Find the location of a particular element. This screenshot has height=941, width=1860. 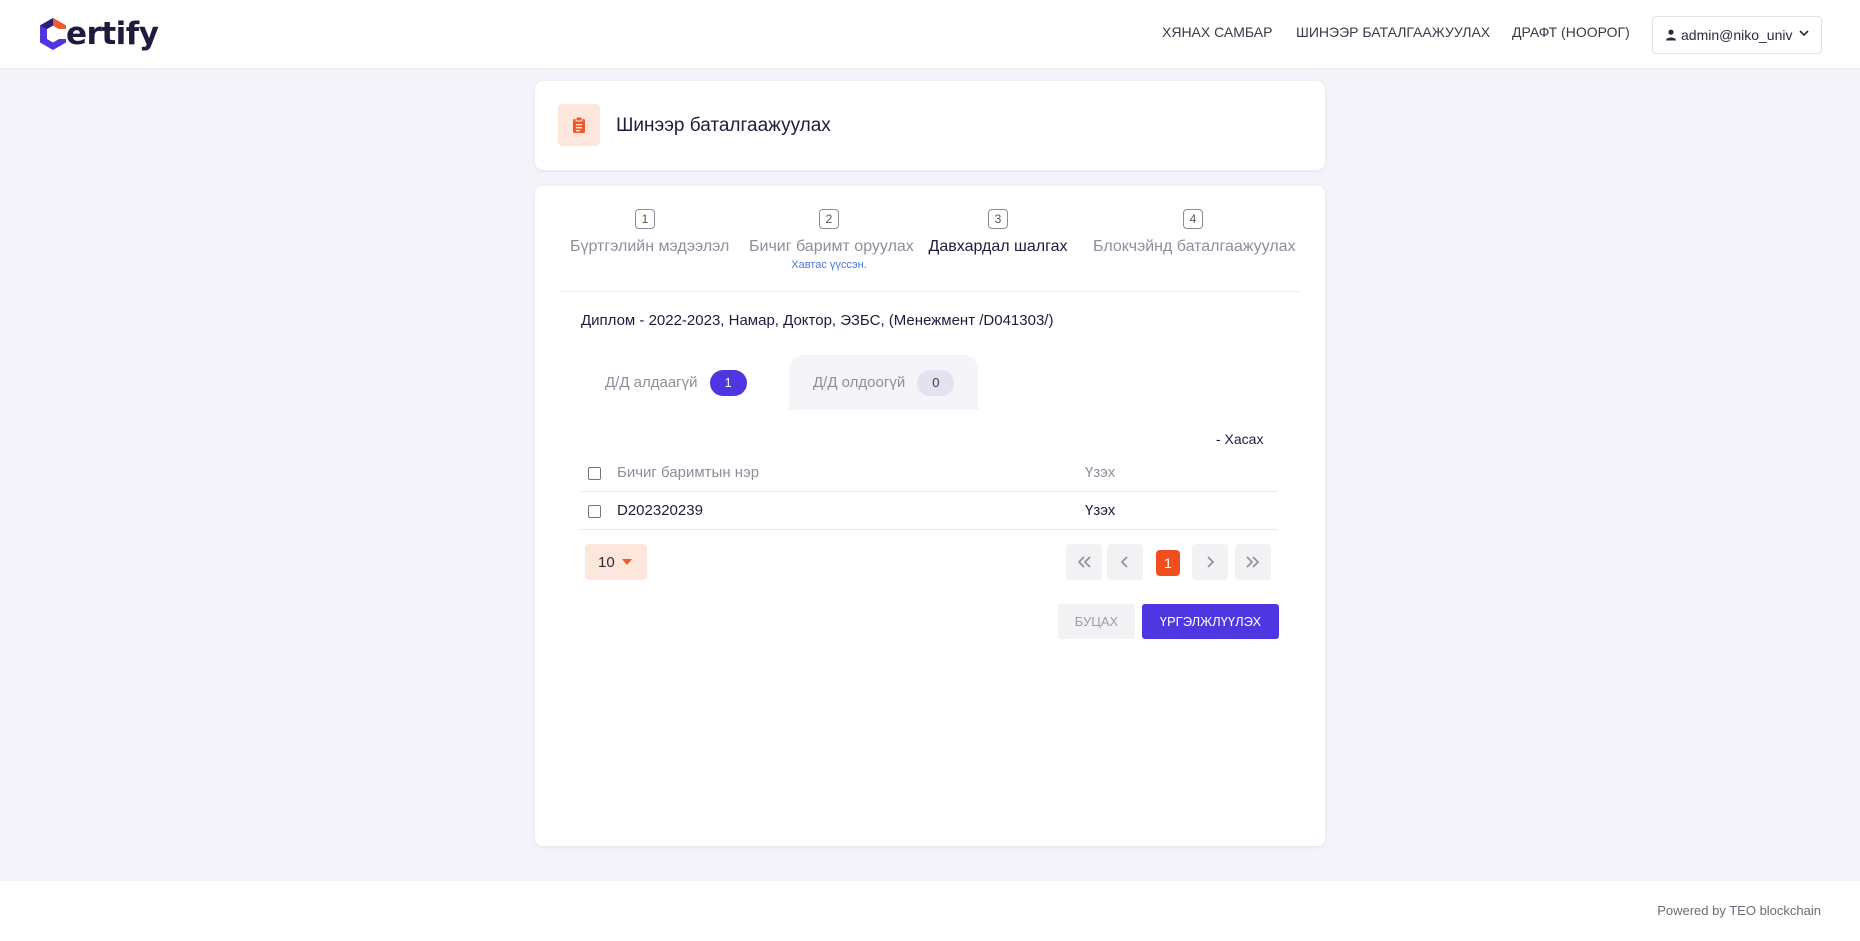

nav-draft: ДРАФТ (НООРОГ) is located at coordinates (1571, 32).